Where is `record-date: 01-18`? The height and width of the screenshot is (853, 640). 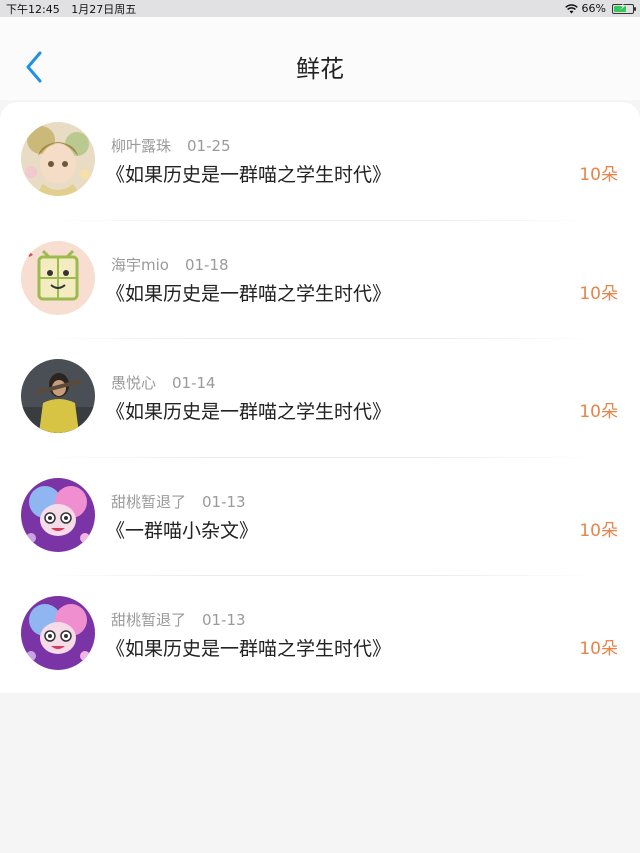
record-date: 01-18 is located at coordinates (206, 264).